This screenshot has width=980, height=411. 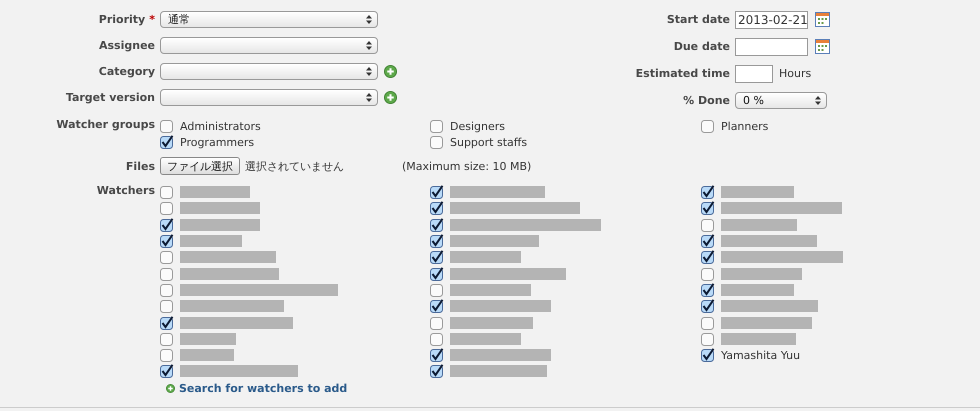 What do you see at coordinates (744, 126) in the screenshot?
I see `checkbox-label: Planners` at bounding box center [744, 126].